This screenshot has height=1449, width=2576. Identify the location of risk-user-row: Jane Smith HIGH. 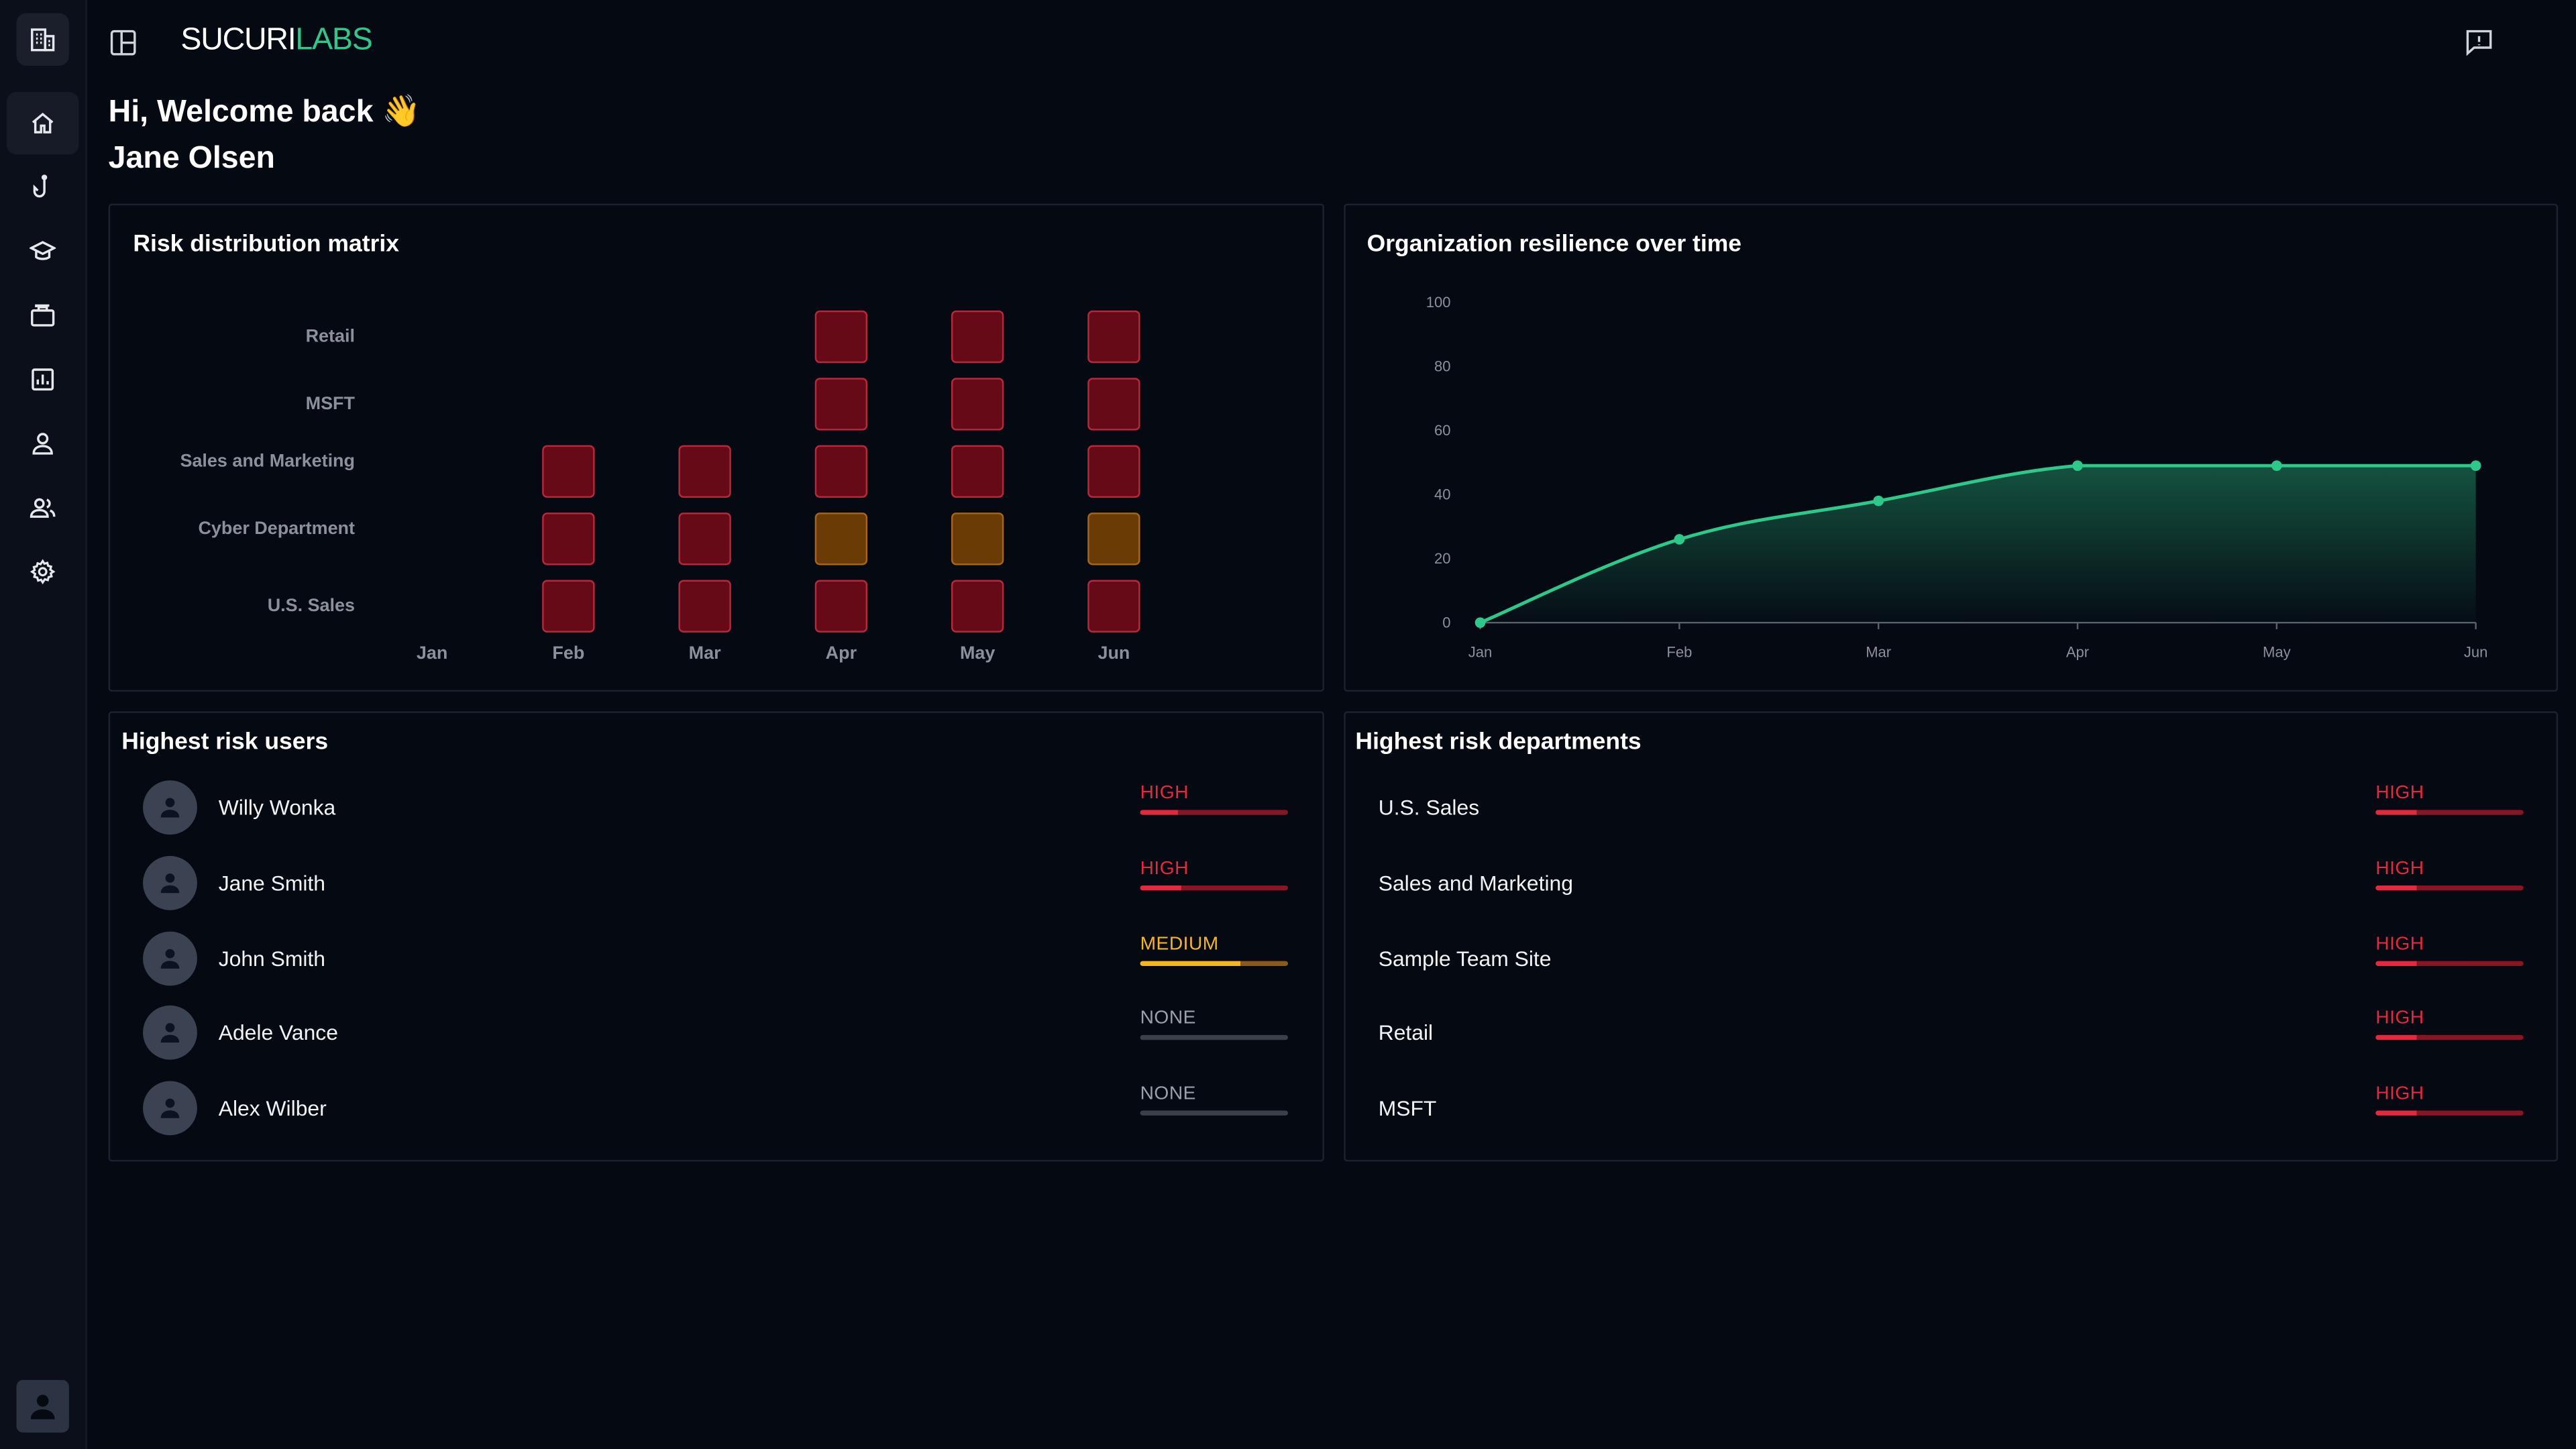
(716, 883).